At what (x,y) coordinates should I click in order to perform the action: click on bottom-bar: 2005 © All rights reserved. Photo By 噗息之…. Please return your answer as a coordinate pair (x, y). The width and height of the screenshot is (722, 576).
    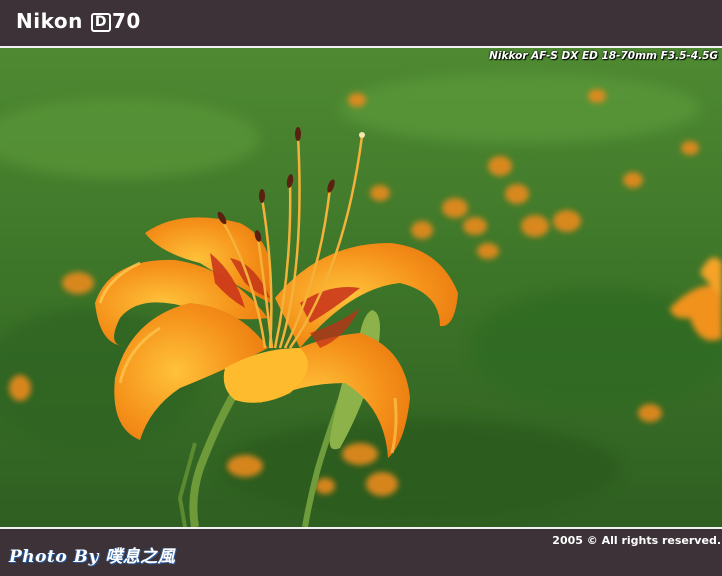
    Looking at the image, I should click on (361, 552).